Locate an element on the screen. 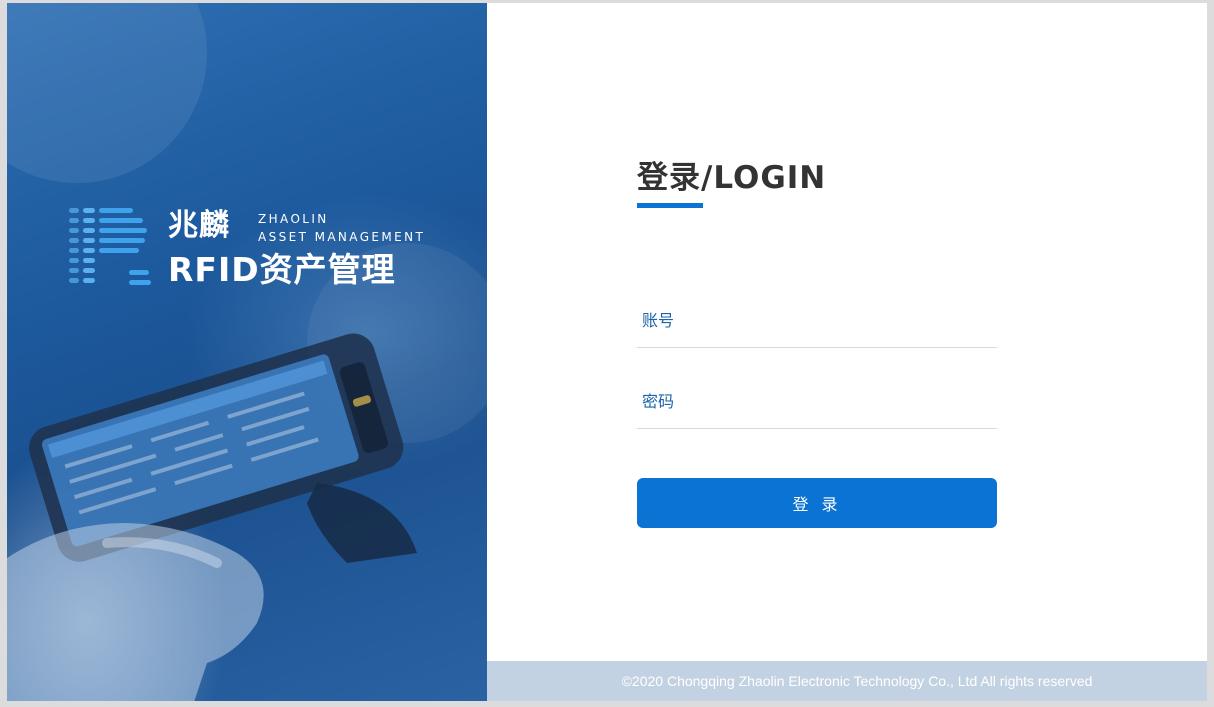 The image size is (1214, 707). zhaolin-logo-icon is located at coordinates (110, 246).